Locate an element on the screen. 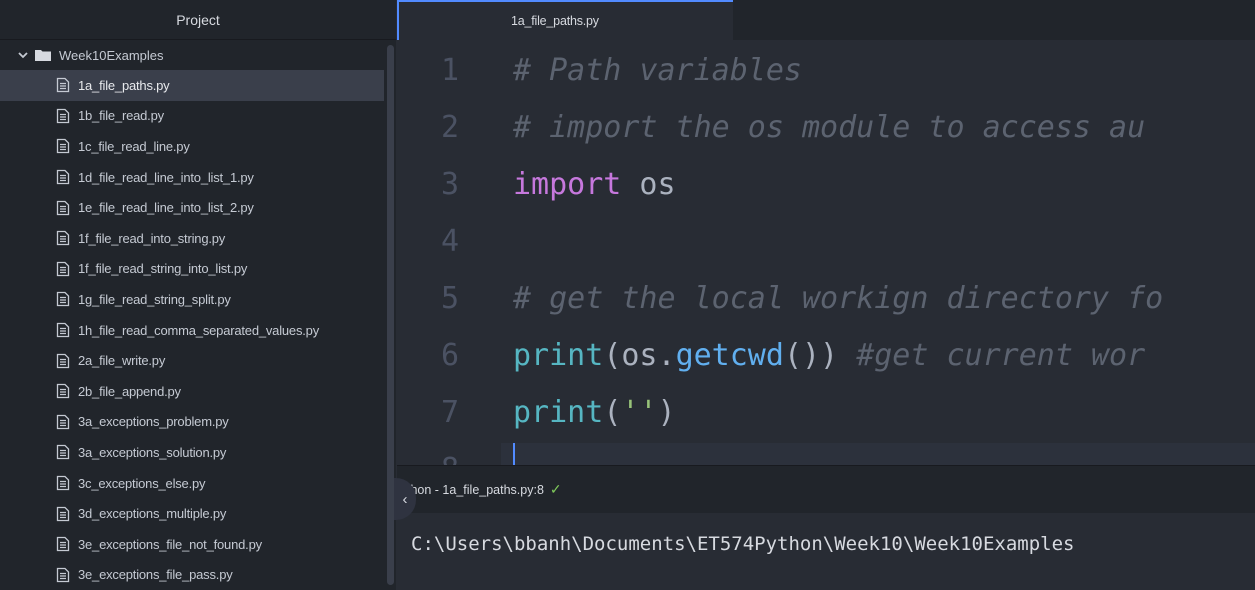 The width and height of the screenshot is (1255, 590). file-item: 1c_file_read_line.py is located at coordinates (198, 146).